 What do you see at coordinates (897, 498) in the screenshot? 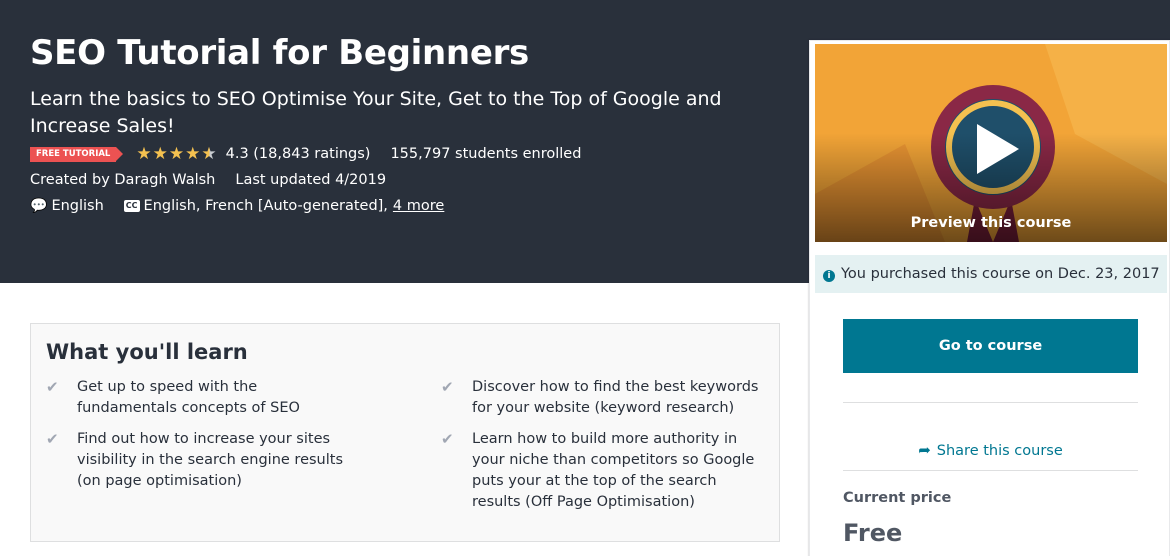
I see `current-price-label: Current price` at bounding box center [897, 498].